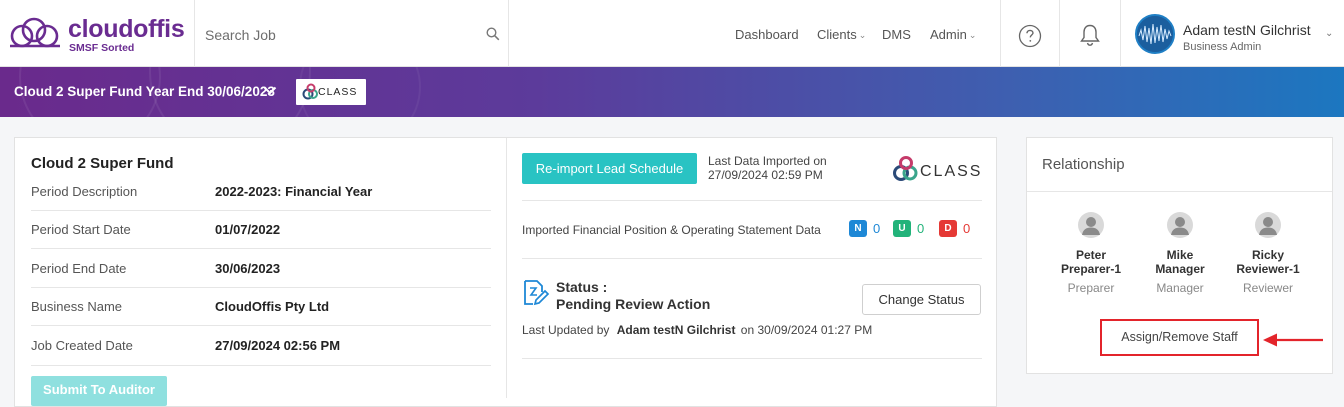 The height and width of the screenshot is (407, 1344). I want to click on staff-member: Ricky Reviewer-1 Reviewer, so click(1268, 253).